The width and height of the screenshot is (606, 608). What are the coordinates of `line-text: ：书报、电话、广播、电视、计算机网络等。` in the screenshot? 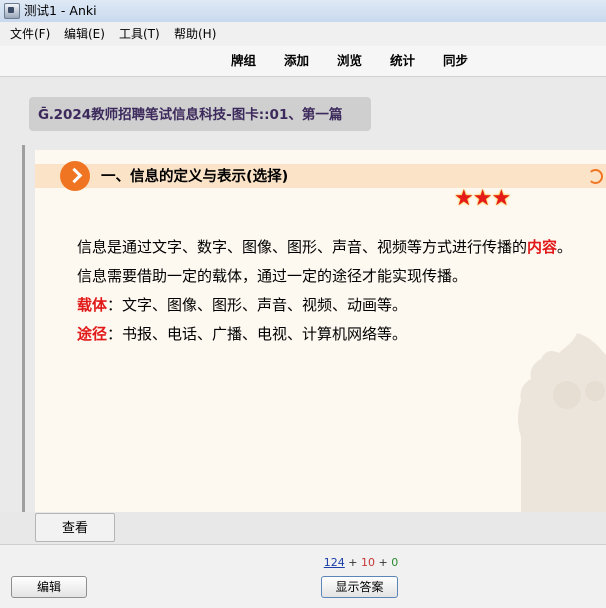 It's located at (257, 334).